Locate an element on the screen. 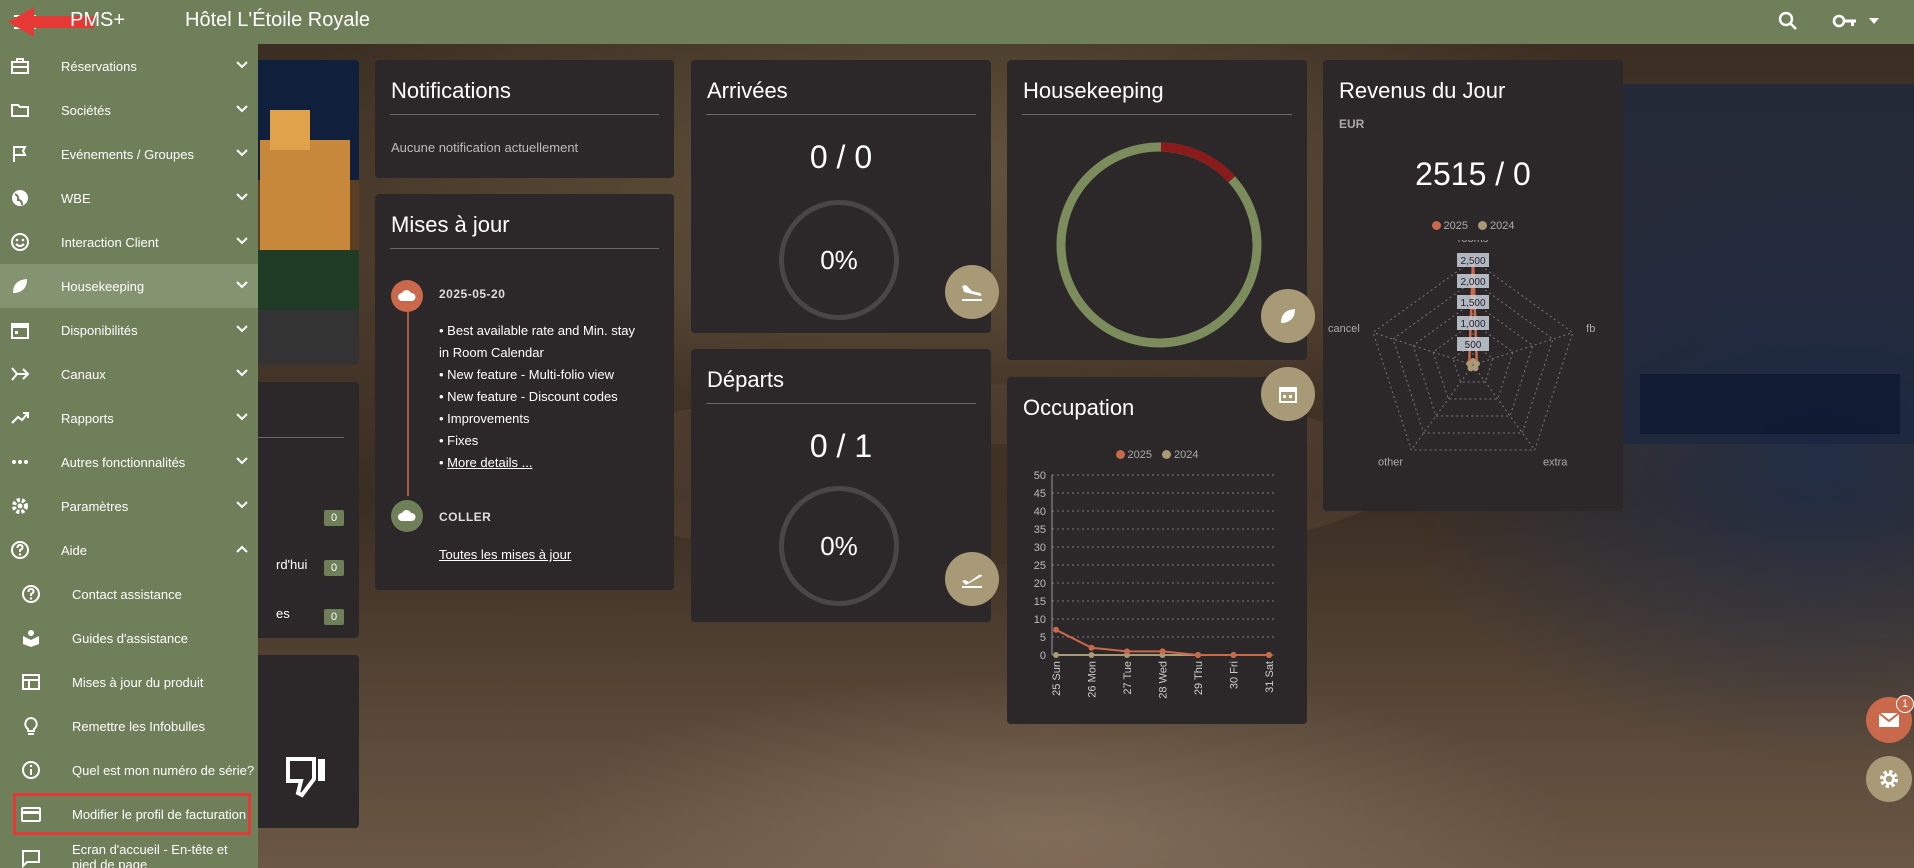 Image resolution: width=1914 pixels, height=868 pixels. bulb-icon is located at coordinates (31, 725).